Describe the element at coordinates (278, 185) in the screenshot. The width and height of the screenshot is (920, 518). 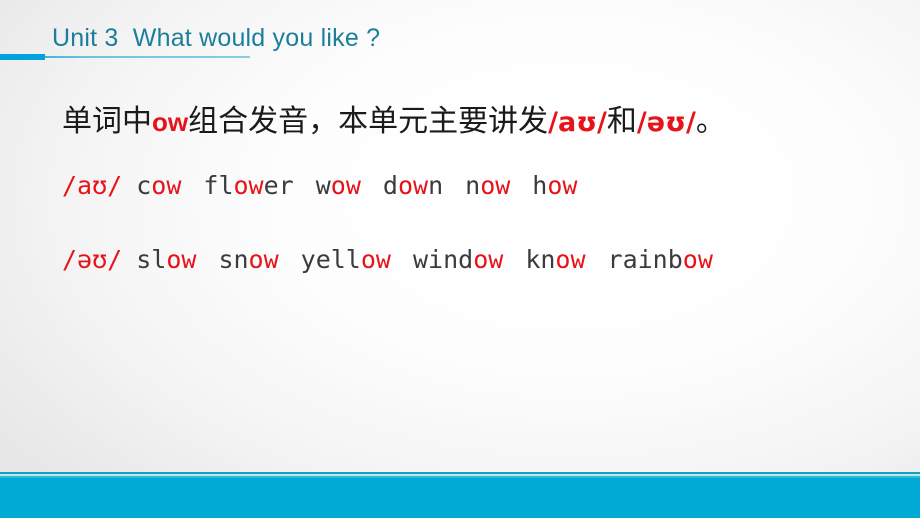
I see `word-suffix: er` at that location.